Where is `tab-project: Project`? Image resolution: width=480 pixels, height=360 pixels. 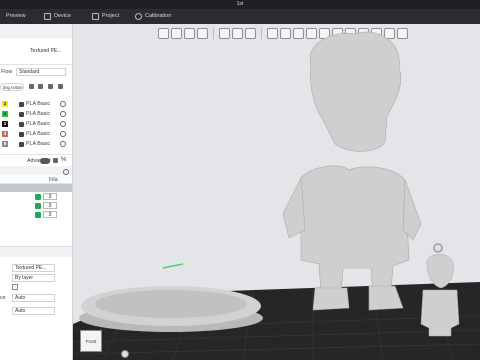 tab-project: Project is located at coordinates (105, 16).